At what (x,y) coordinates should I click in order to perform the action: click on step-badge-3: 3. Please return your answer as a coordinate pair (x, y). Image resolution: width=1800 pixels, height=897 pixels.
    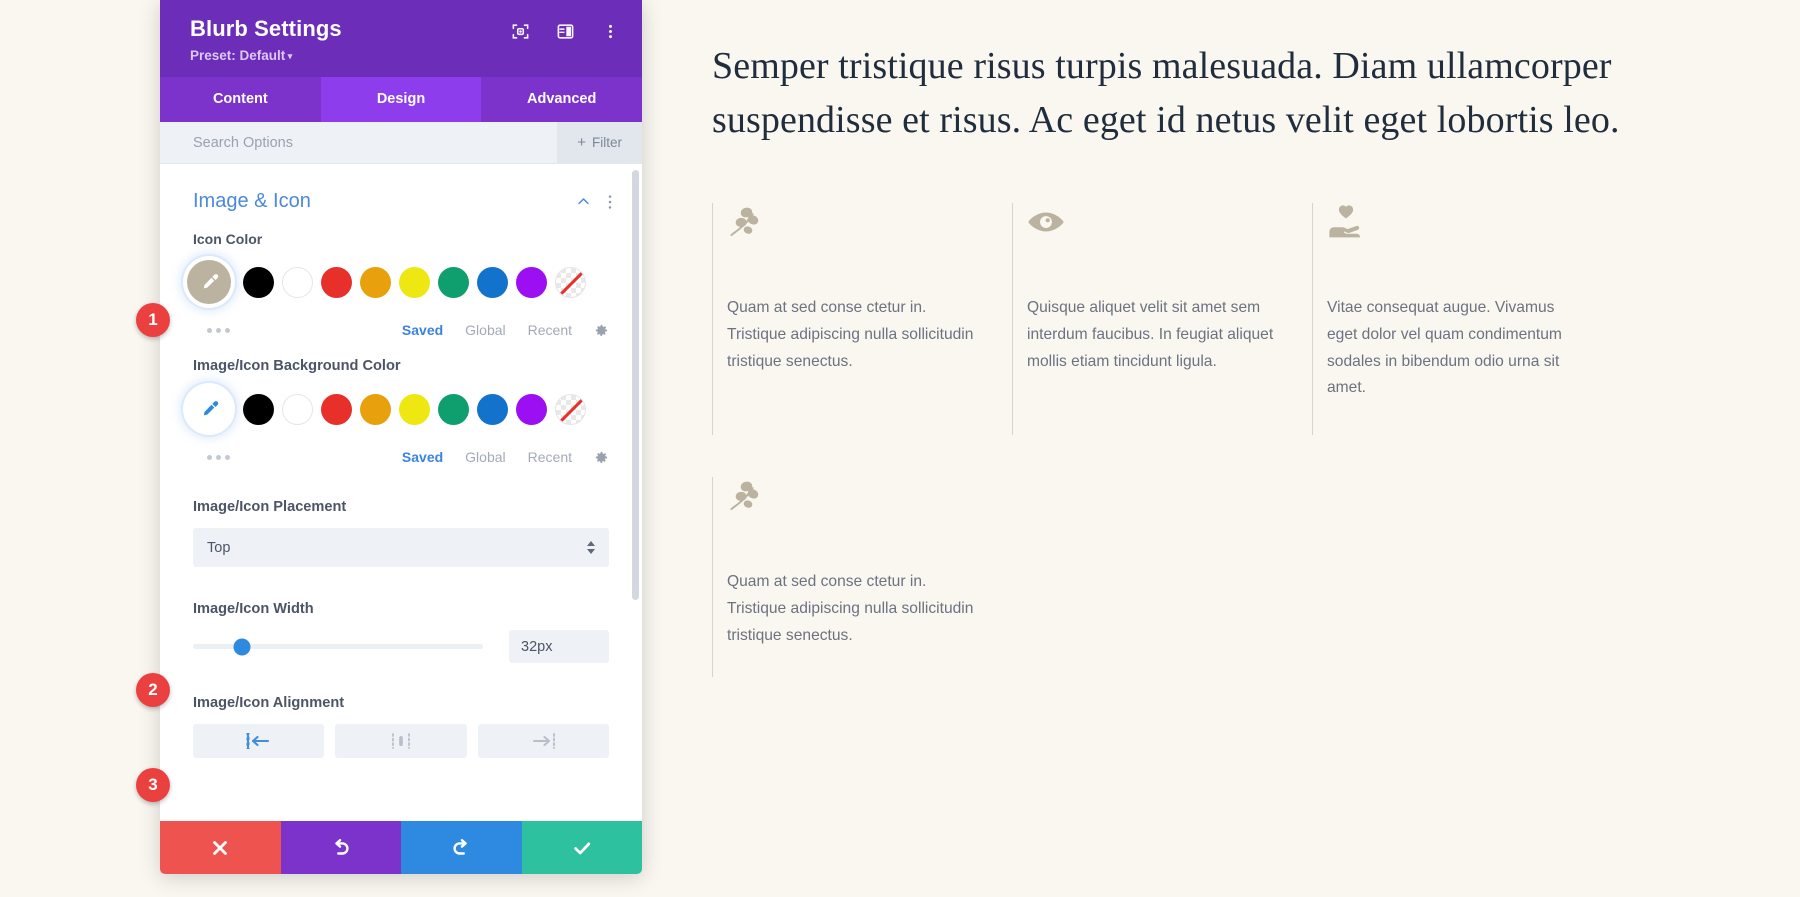
    Looking at the image, I should click on (153, 785).